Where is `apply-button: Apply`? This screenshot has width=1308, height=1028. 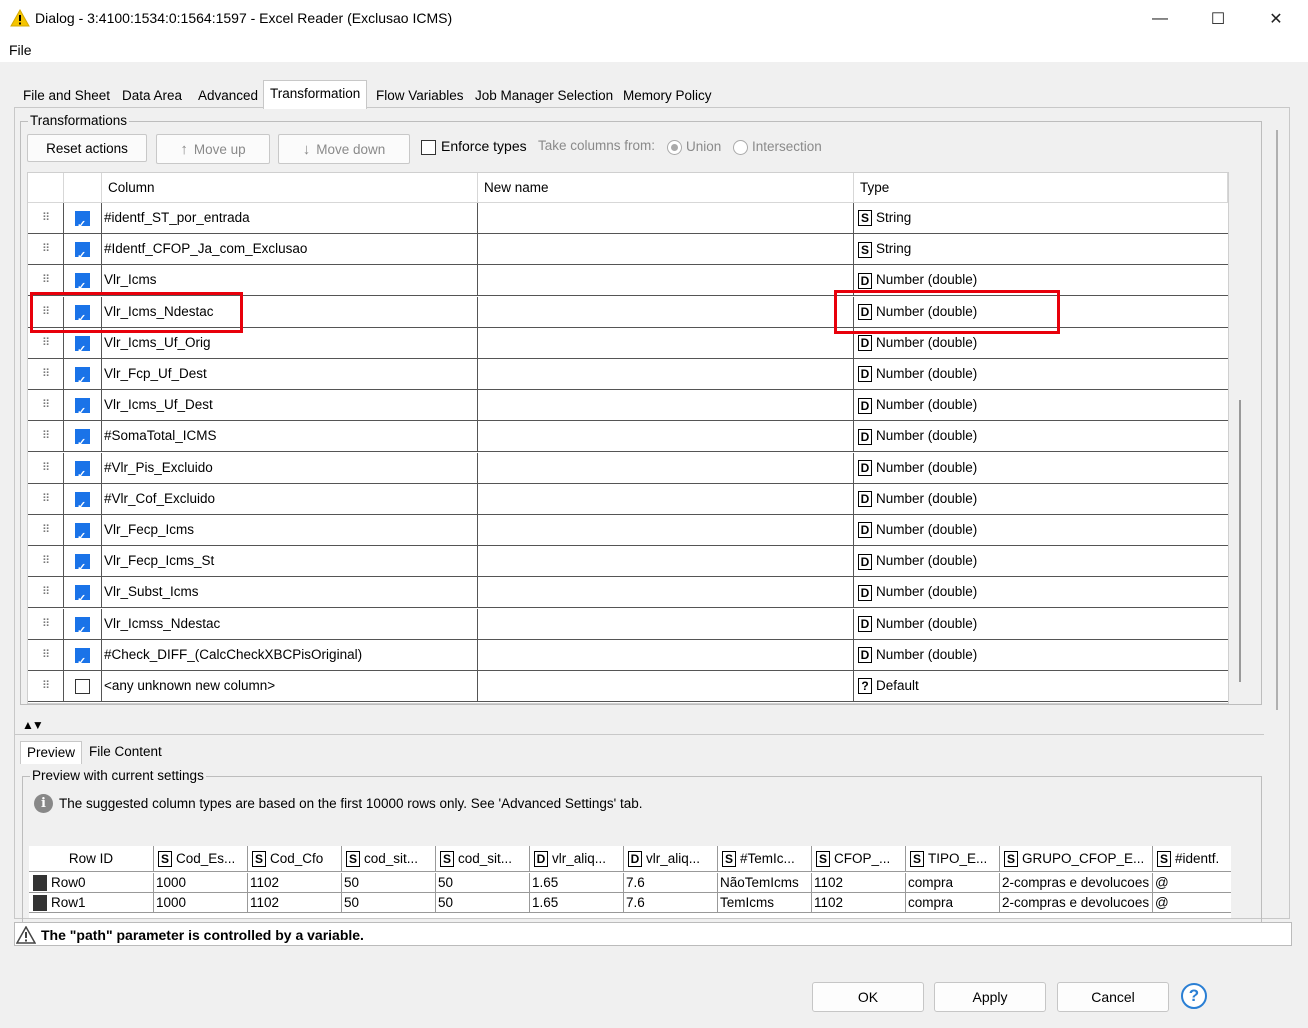
apply-button: Apply is located at coordinates (990, 997).